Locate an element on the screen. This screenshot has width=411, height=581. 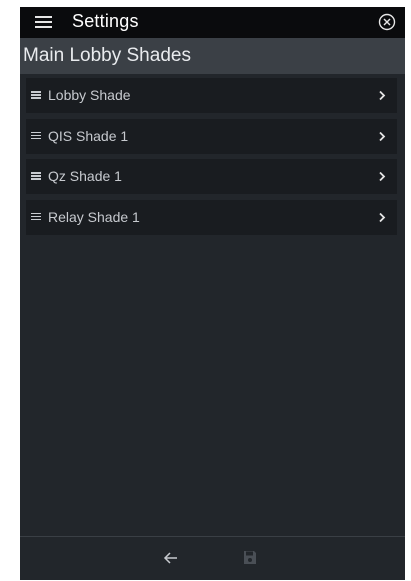
shade-item-lobby-shade: Lobby Shade is located at coordinates (211, 95).